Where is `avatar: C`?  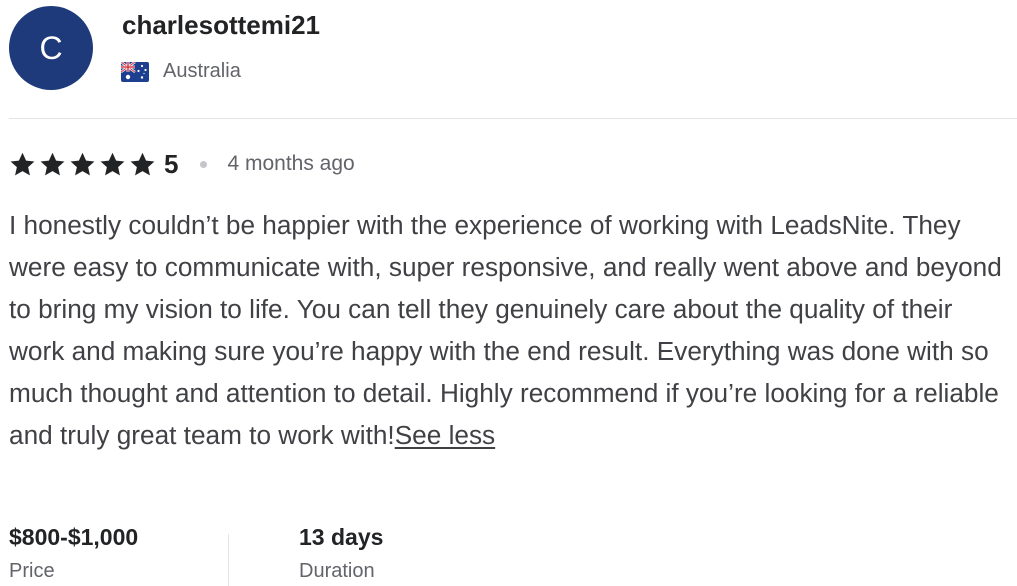
avatar: C is located at coordinates (51, 48).